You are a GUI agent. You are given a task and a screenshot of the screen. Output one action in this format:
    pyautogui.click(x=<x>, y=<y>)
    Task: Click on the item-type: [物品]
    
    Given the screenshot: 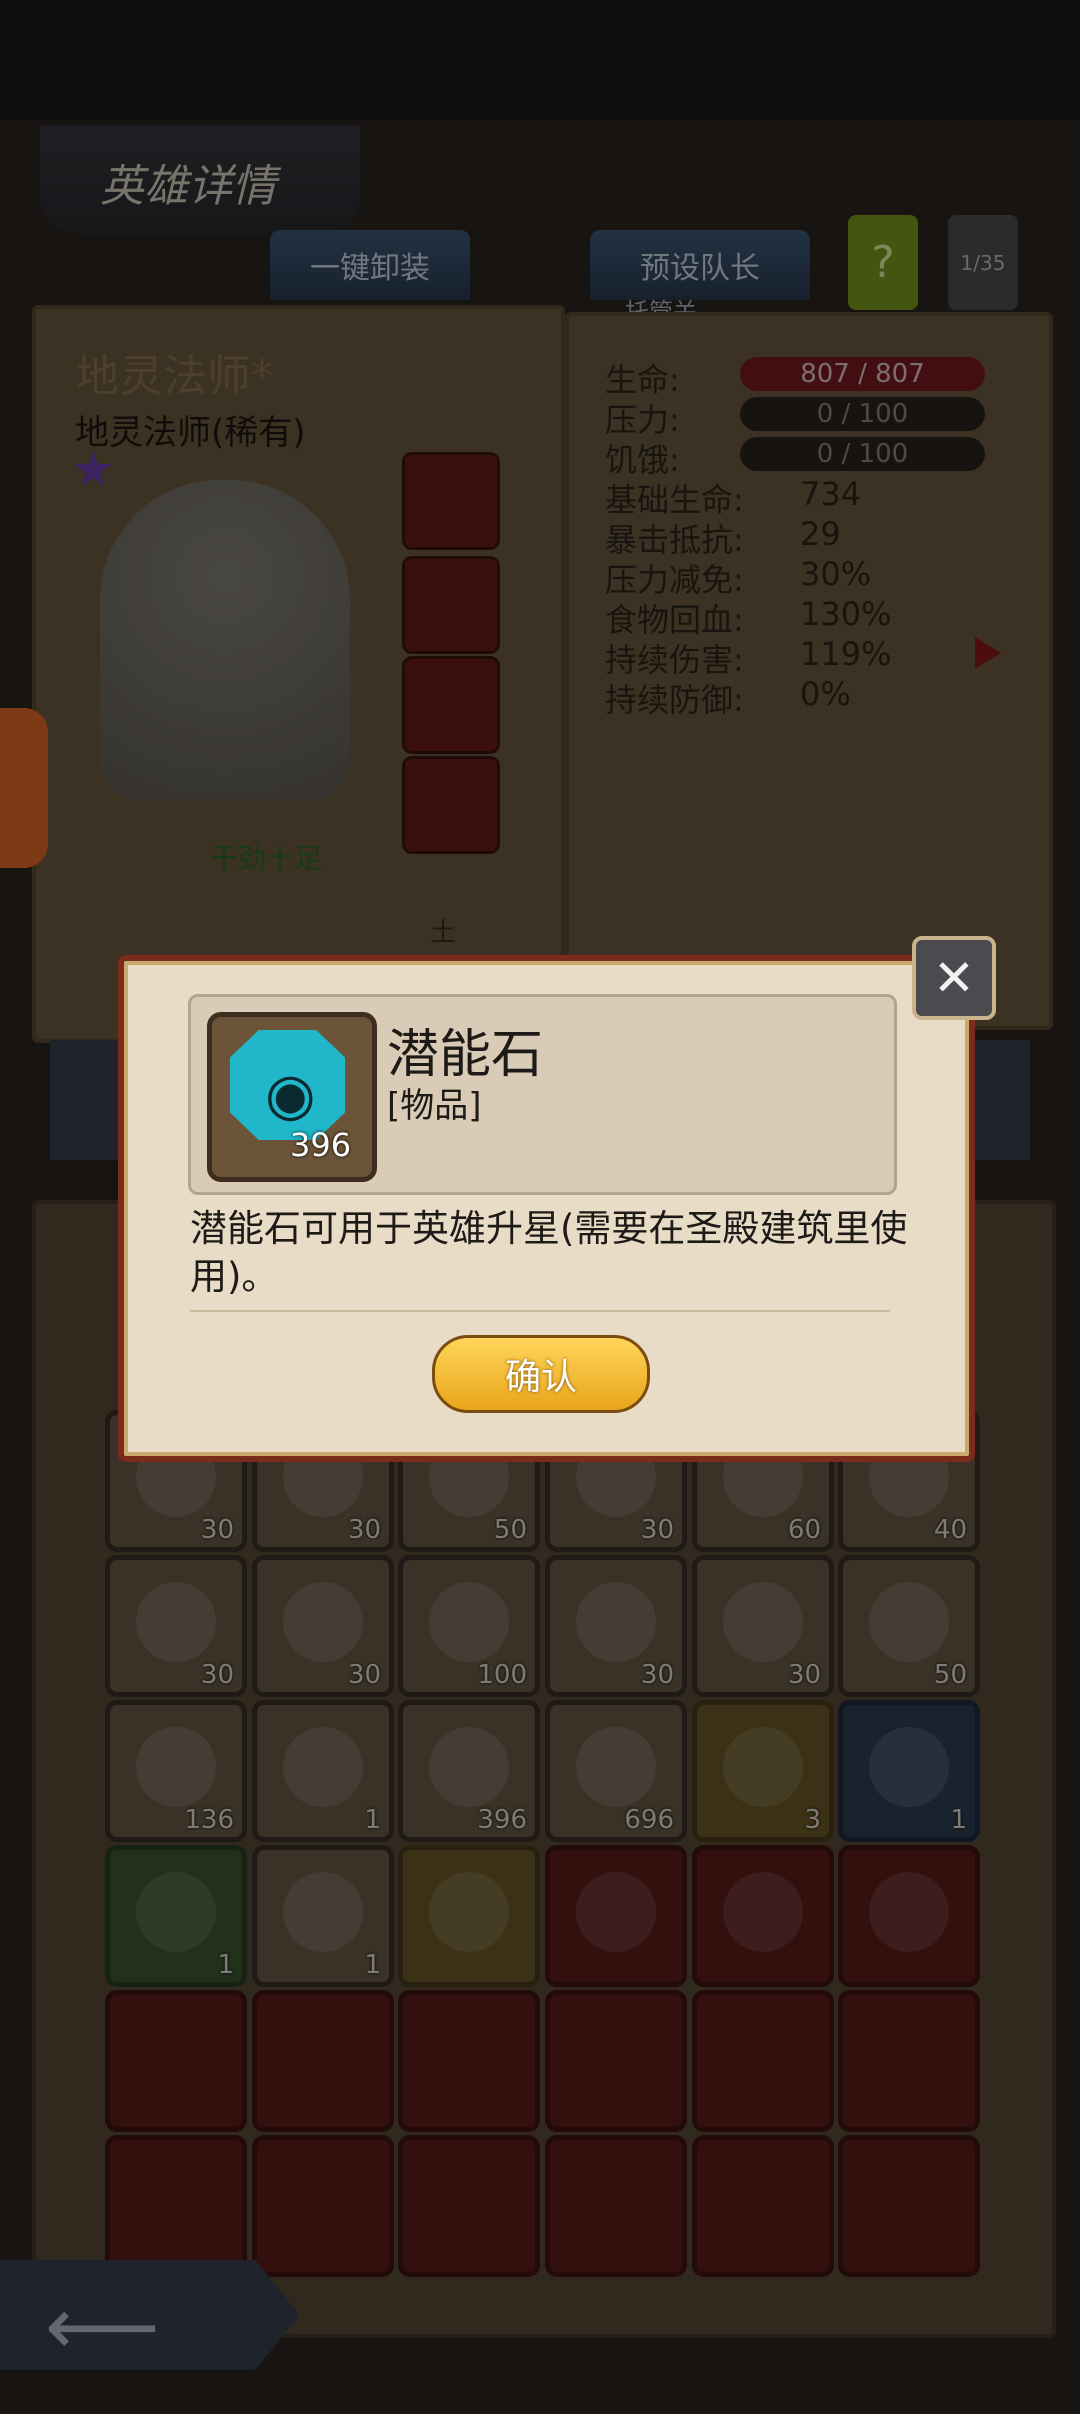 What is the action you would take?
    pyautogui.click(x=434, y=1106)
    